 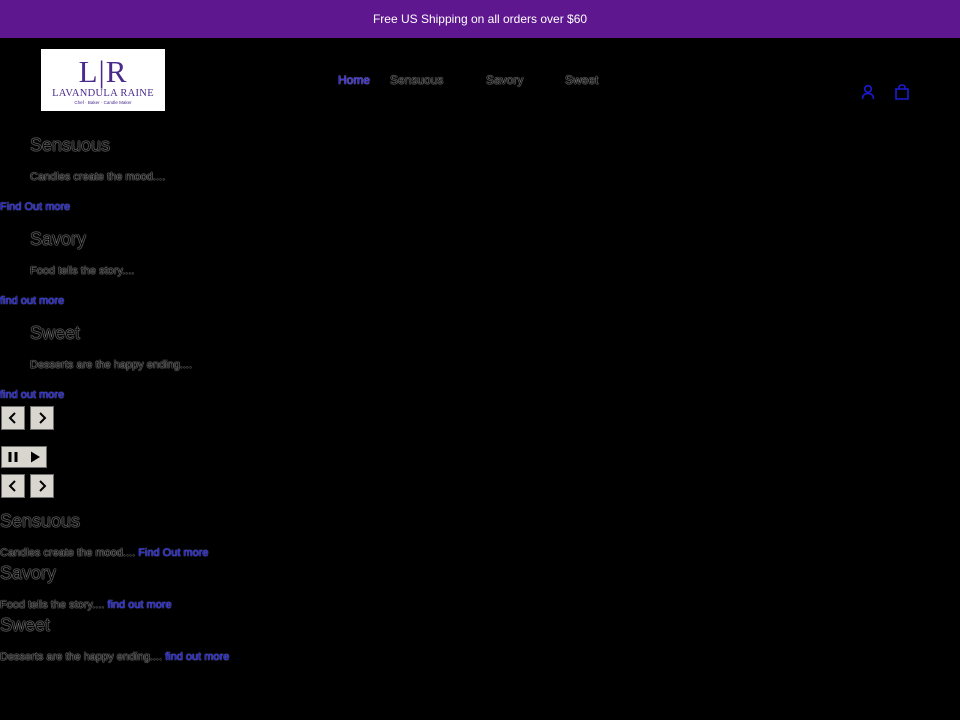 What do you see at coordinates (35, 457) in the screenshot?
I see `play-icon` at bounding box center [35, 457].